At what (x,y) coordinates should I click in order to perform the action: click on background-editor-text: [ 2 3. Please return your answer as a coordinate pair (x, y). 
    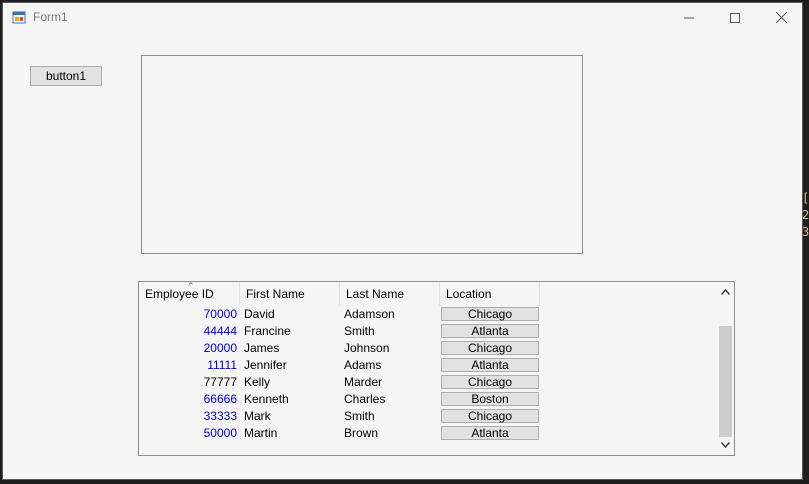
    Looking at the image, I should click on (805, 215).